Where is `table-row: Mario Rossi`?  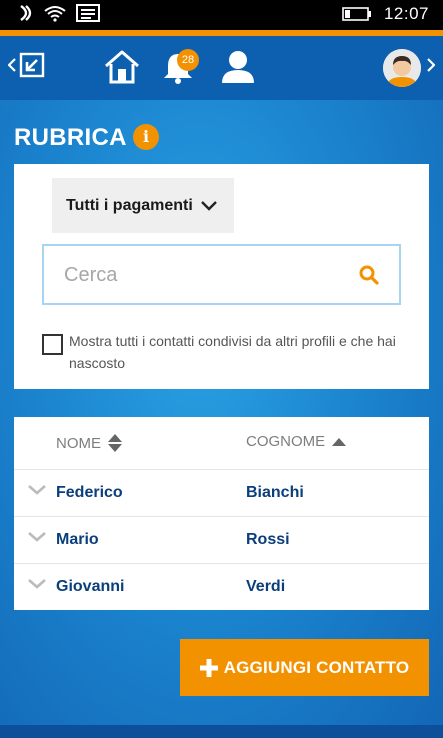 table-row: Mario Rossi is located at coordinates (221, 539).